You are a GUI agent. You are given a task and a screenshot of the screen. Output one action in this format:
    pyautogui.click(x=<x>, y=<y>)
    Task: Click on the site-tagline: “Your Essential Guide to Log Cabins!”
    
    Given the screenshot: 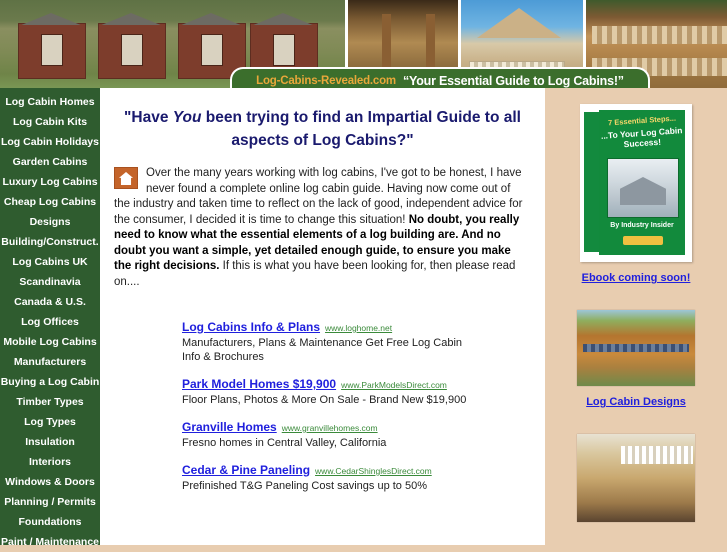 What is the action you would take?
    pyautogui.click(x=513, y=81)
    